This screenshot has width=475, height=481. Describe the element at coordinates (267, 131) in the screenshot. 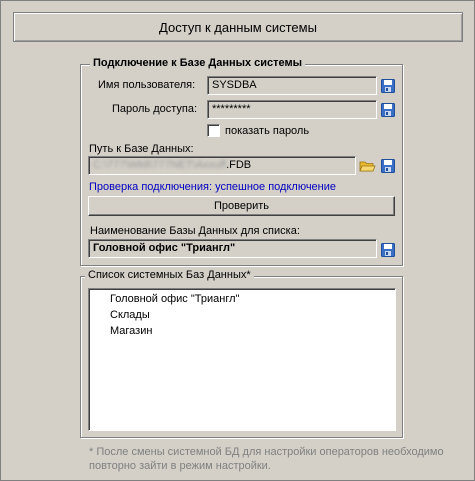

I see `show-password-label: показать пароль` at that location.